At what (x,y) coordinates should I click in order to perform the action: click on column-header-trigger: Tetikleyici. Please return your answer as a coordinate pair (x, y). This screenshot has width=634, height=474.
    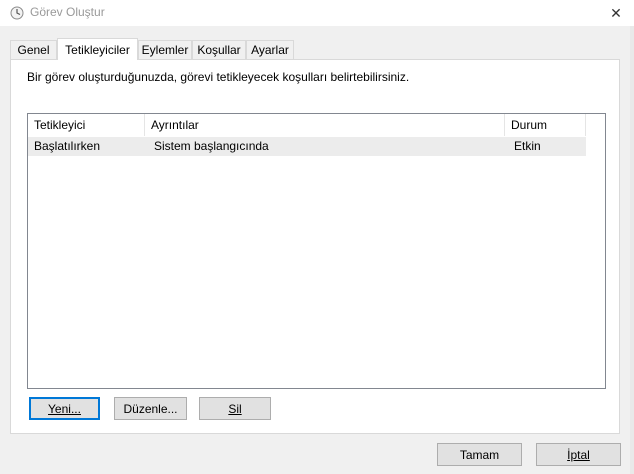
    Looking at the image, I should click on (86, 125).